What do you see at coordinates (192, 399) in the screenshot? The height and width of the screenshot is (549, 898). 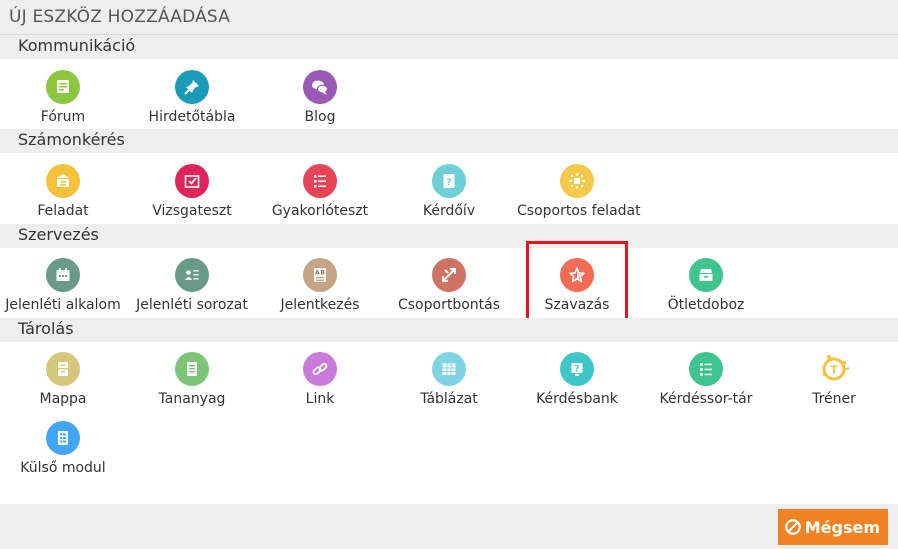 I see `tool-label: Tananyag` at bounding box center [192, 399].